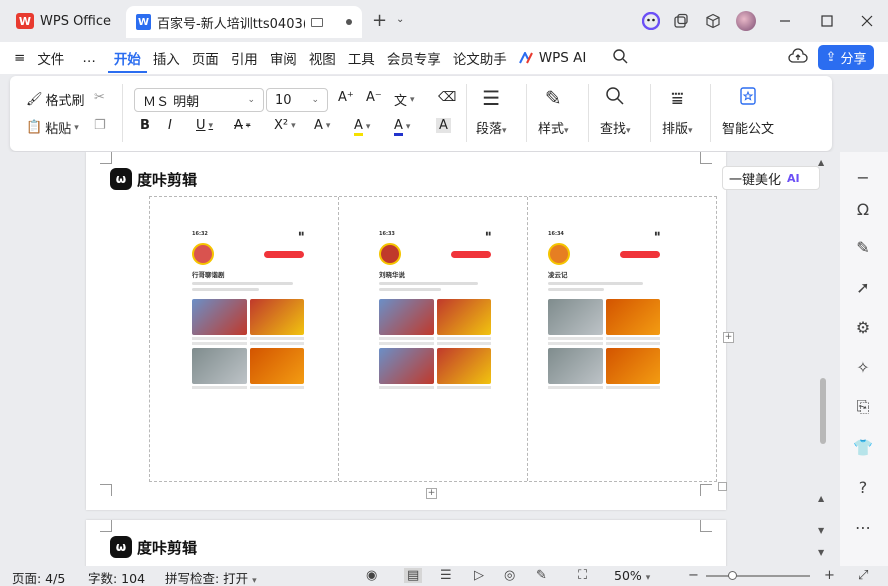  What do you see at coordinates (283, 58) in the screenshot?
I see `menu-review: 审阅` at bounding box center [283, 58].